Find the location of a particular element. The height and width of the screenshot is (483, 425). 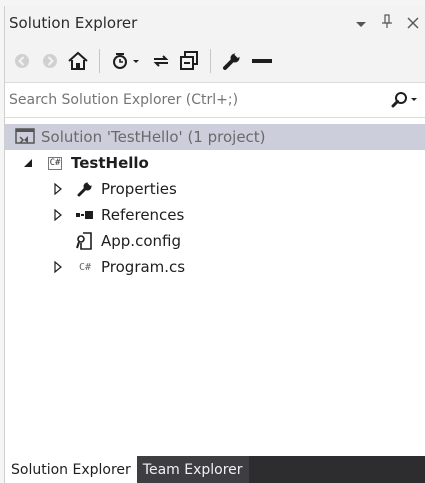

tree-node-project: C# TestHello is located at coordinates (215, 163).